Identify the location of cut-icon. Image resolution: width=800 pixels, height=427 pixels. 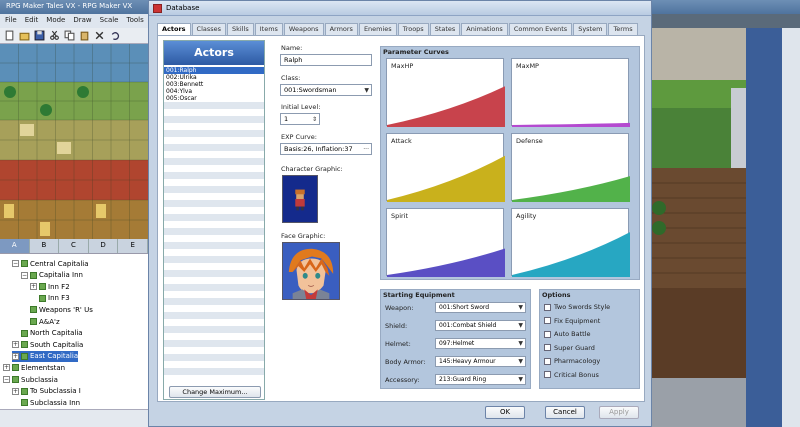
(54, 35).